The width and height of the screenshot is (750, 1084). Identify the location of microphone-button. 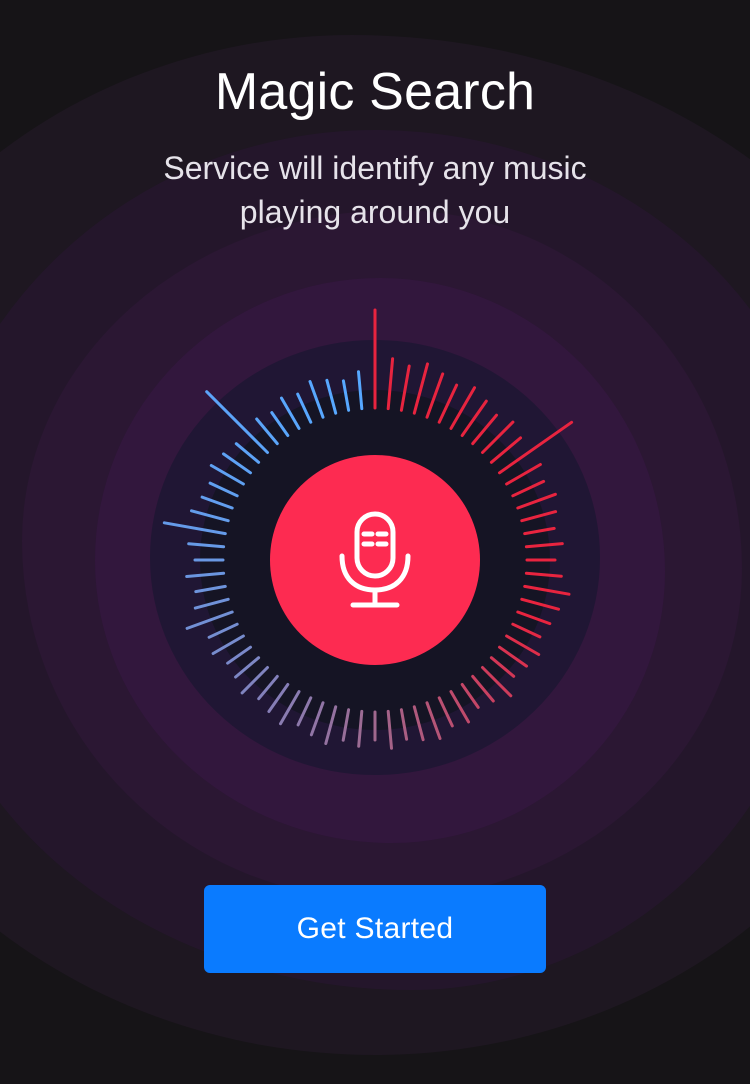
(375, 560).